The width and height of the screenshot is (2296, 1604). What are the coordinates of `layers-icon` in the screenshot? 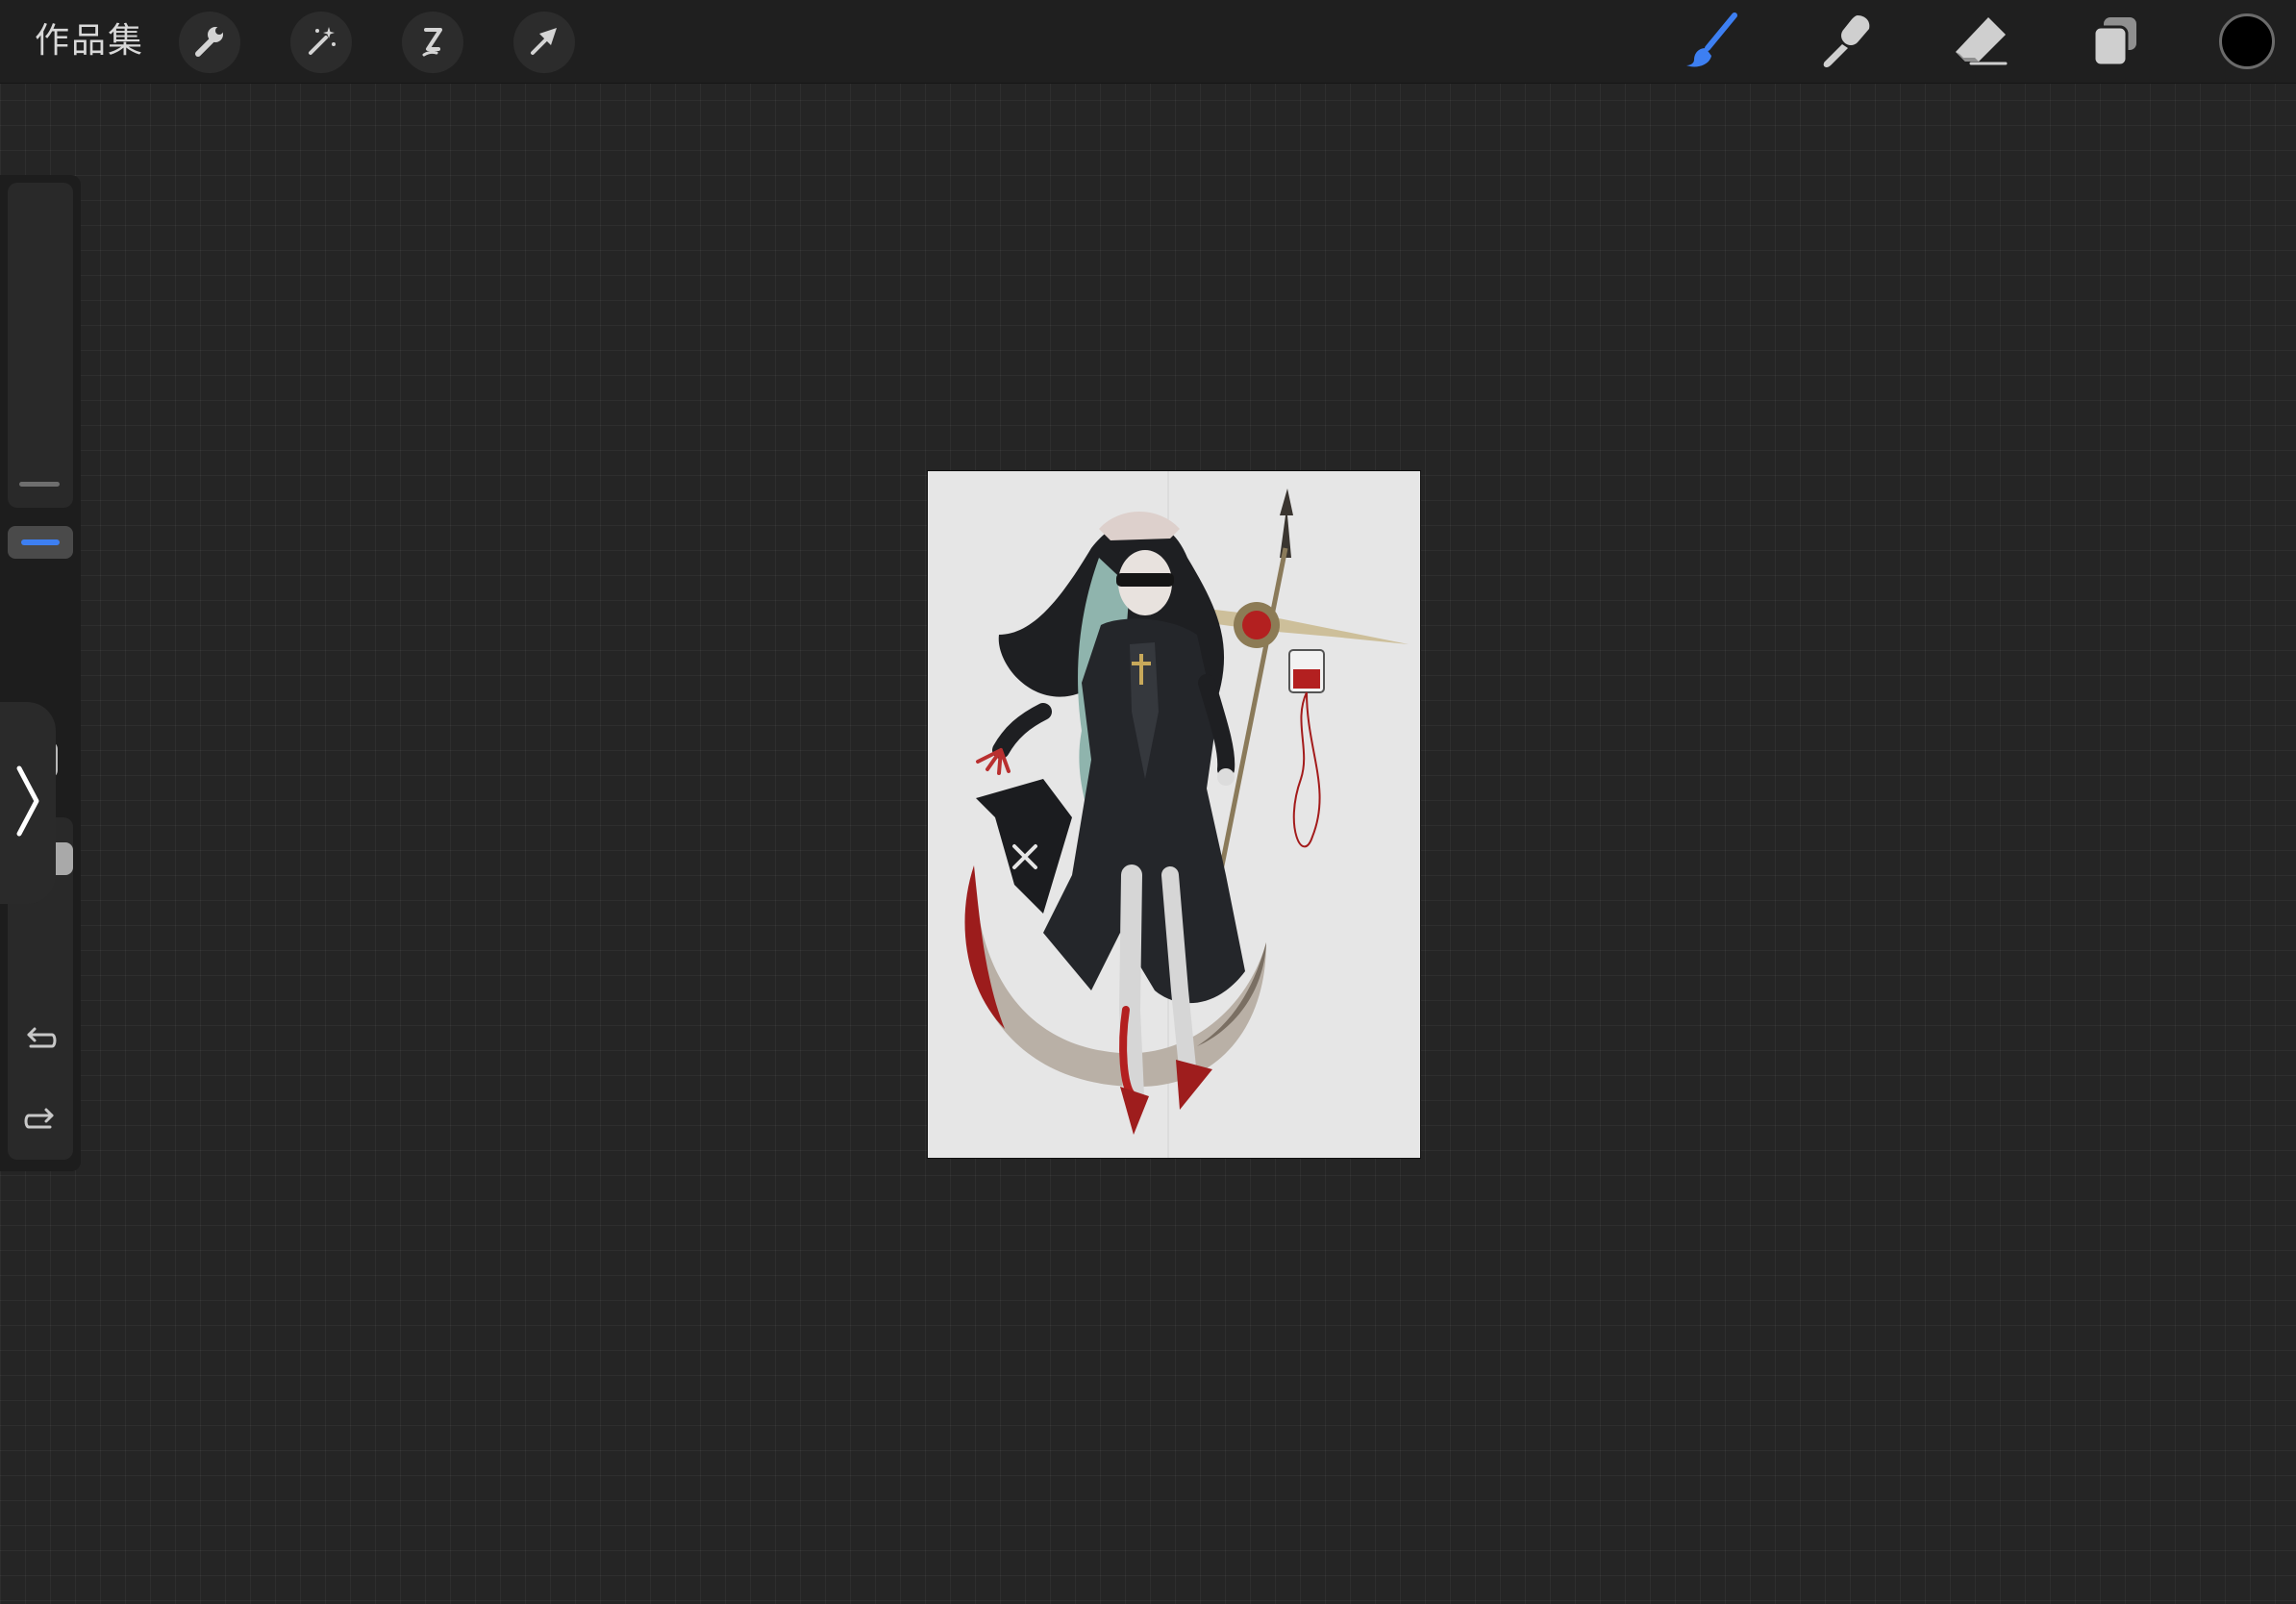 It's located at (2115, 43).